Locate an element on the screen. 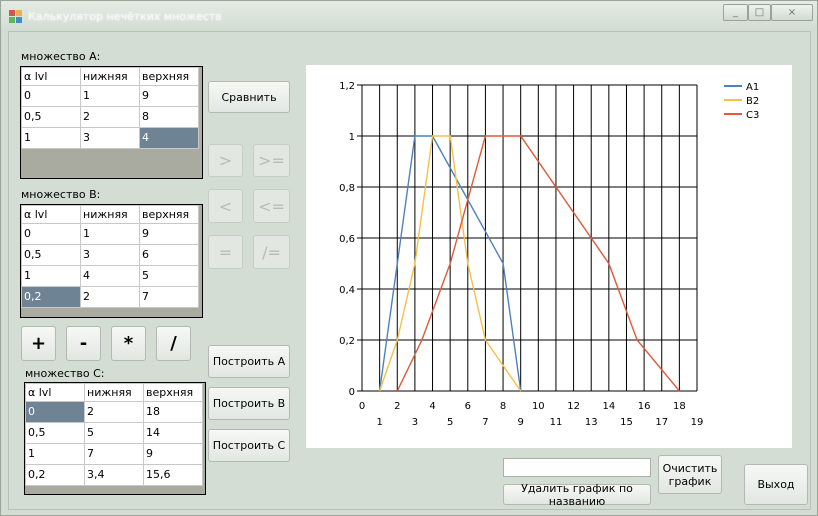  table-row: 0,5 3 6 is located at coordinates (110, 255).